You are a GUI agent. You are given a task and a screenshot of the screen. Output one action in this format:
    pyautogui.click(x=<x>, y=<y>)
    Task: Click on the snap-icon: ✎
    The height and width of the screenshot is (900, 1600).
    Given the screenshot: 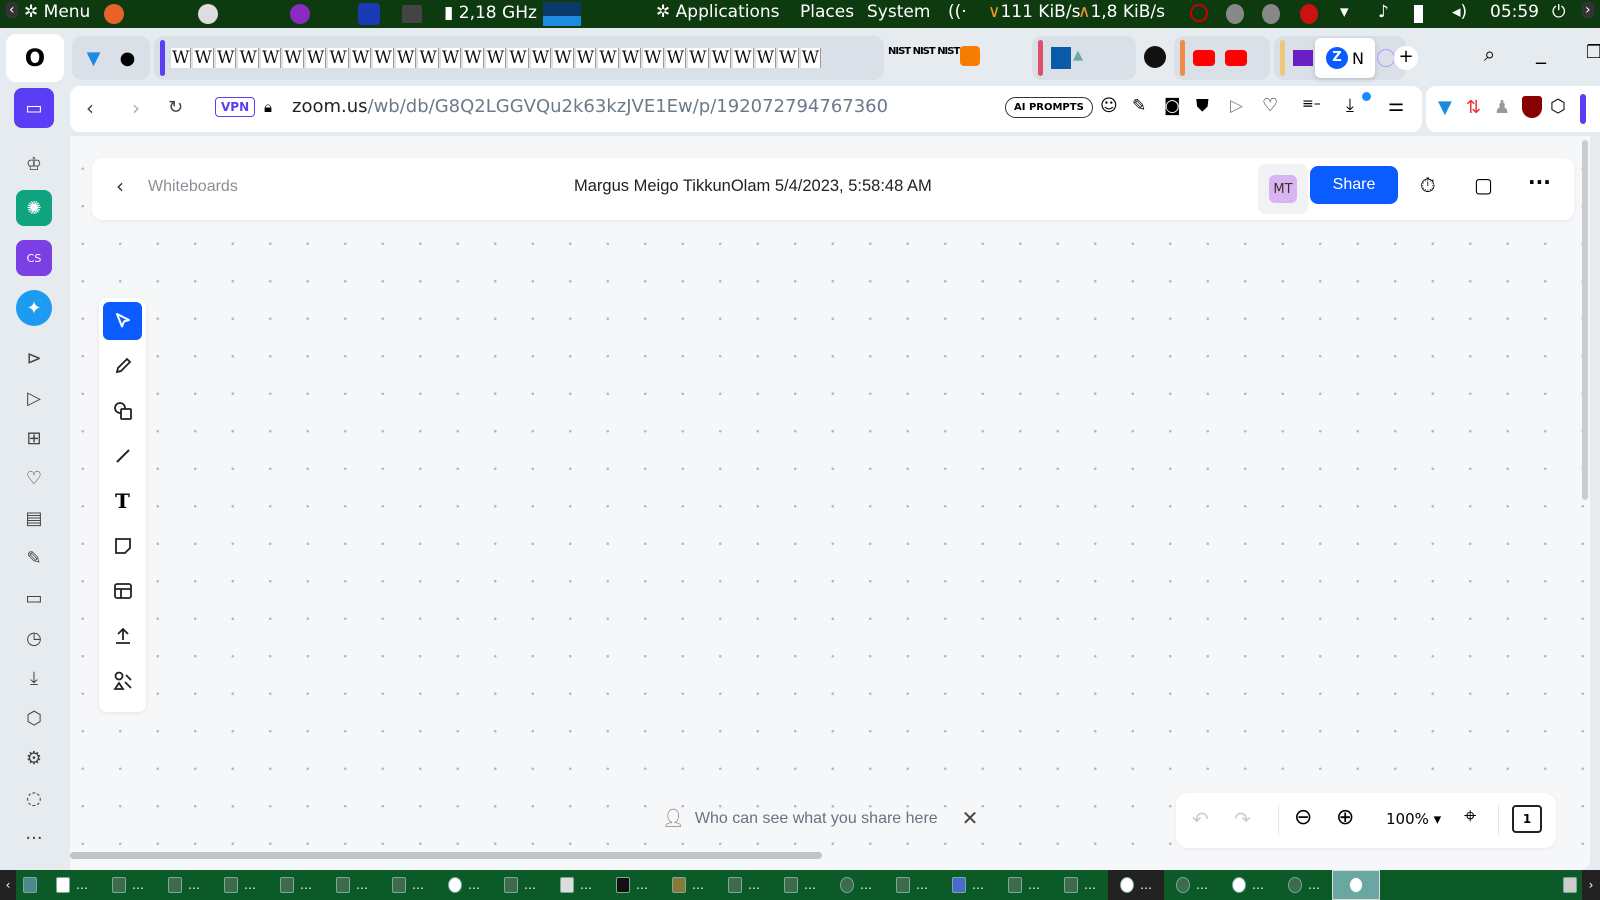 What is the action you would take?
    pyautogui.click(x=1139, y=106)
    